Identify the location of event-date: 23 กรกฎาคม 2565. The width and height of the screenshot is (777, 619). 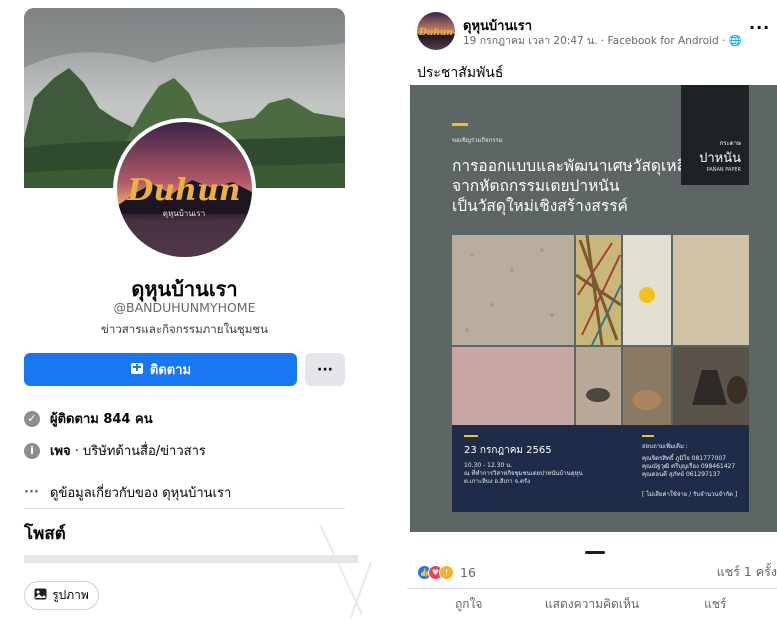
(508, 450).